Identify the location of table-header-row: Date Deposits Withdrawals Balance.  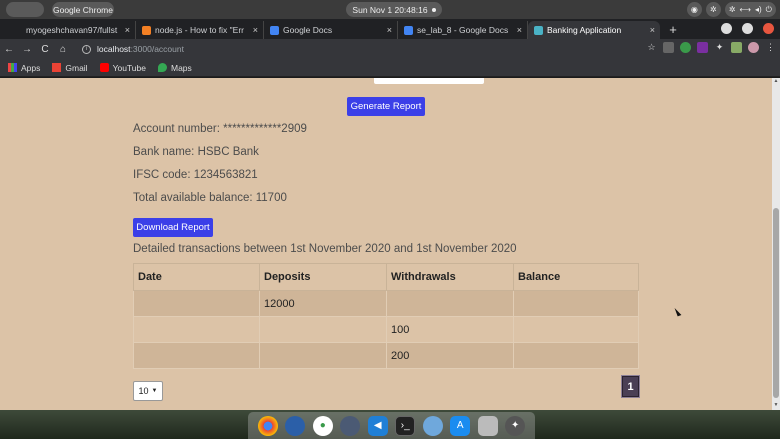
(386, 277).